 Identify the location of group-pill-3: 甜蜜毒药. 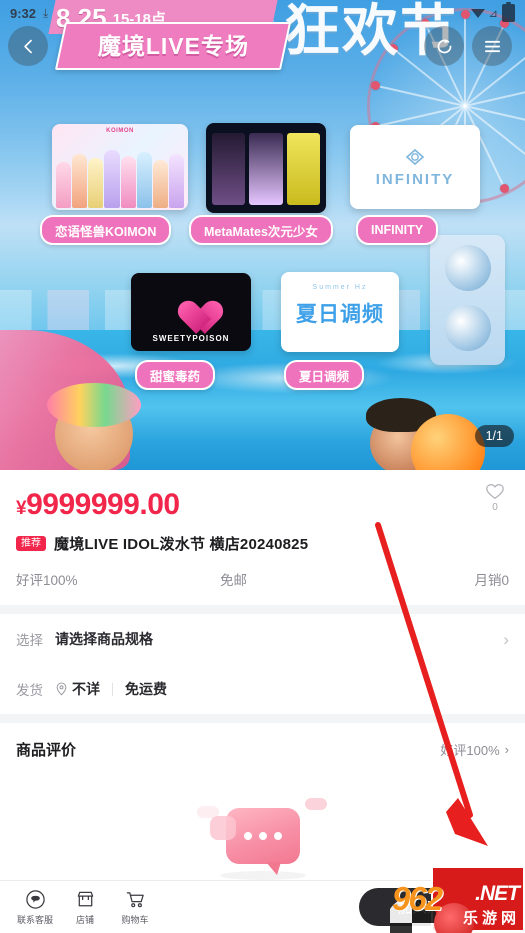
(175, 375).